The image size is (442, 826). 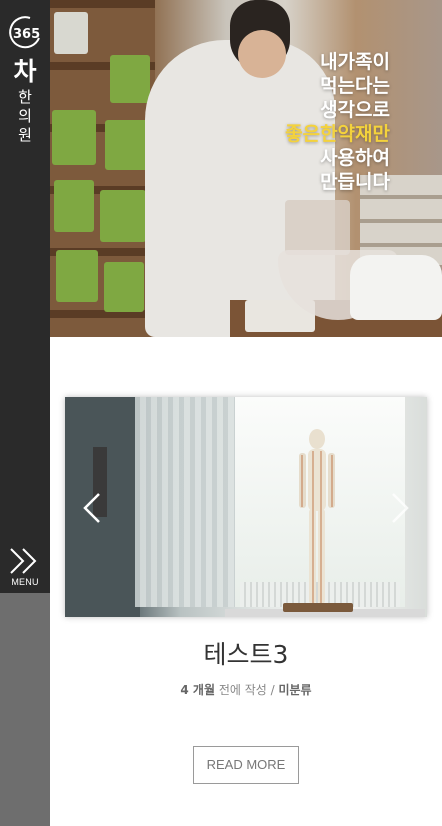 I want to click on post-meta: 4 개월 전에 작성 / 미분류, so click(x=246, y=690).